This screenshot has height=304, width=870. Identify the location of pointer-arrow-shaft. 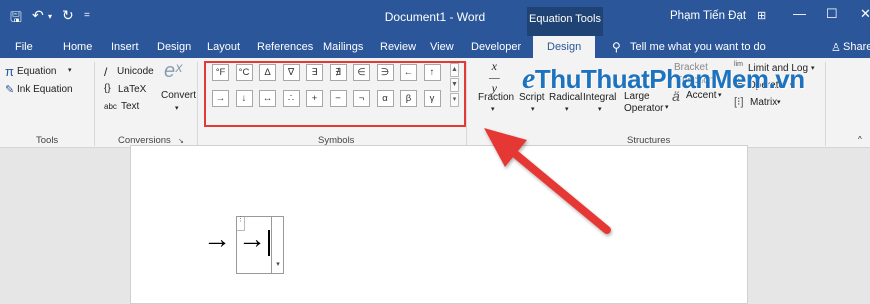
(557, 189).